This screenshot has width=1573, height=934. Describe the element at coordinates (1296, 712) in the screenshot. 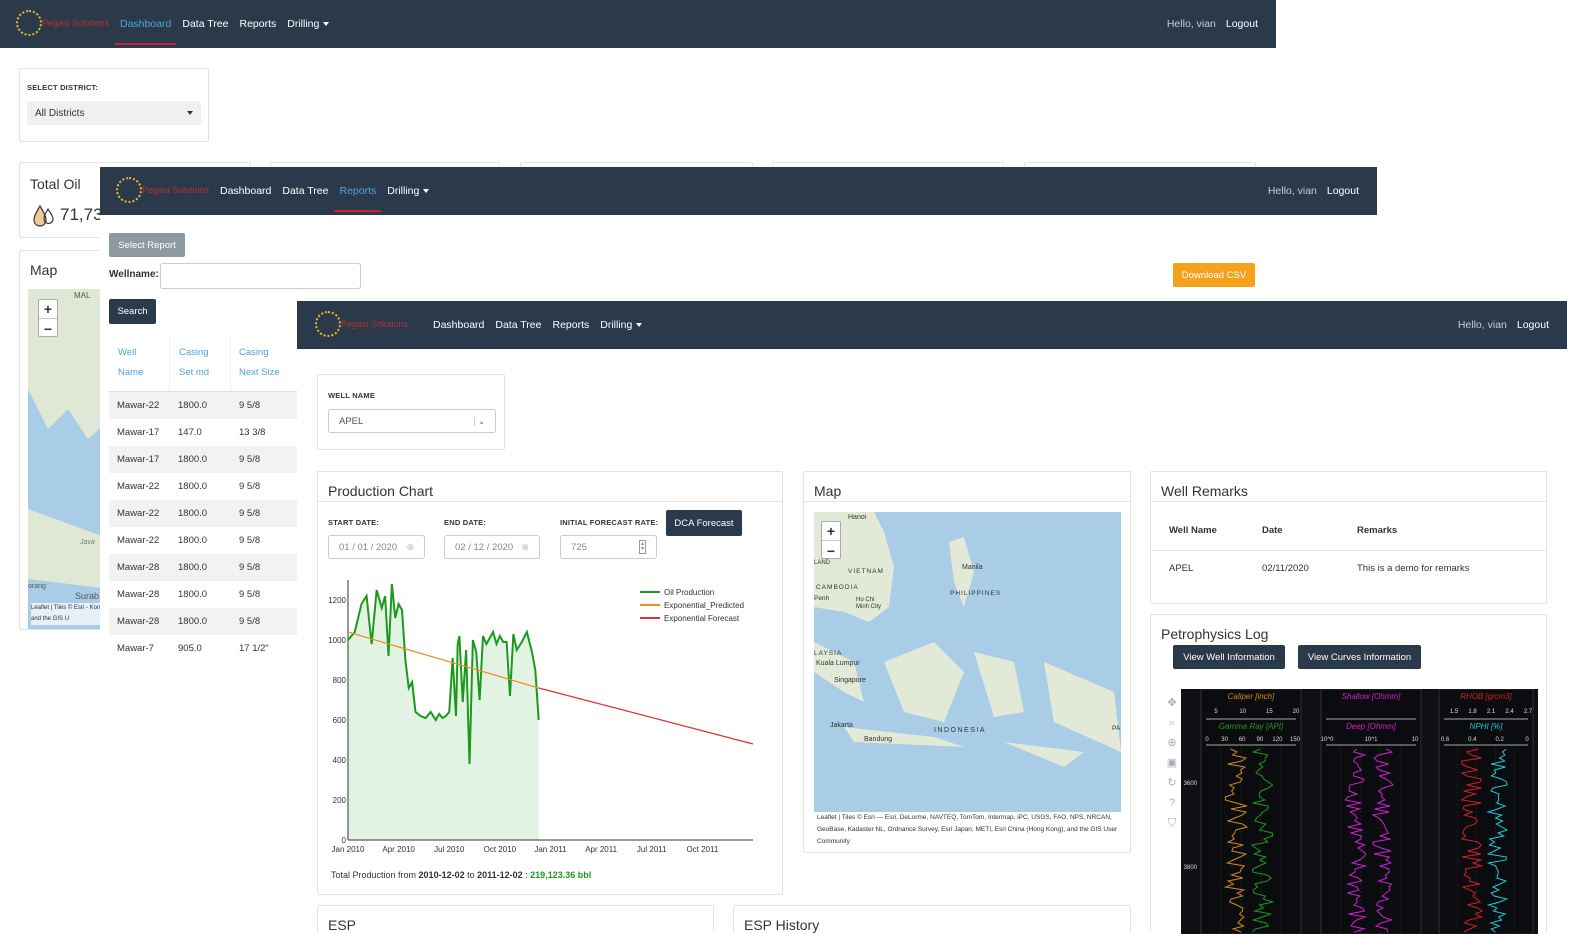

I see `tick-label: 20` at that location.